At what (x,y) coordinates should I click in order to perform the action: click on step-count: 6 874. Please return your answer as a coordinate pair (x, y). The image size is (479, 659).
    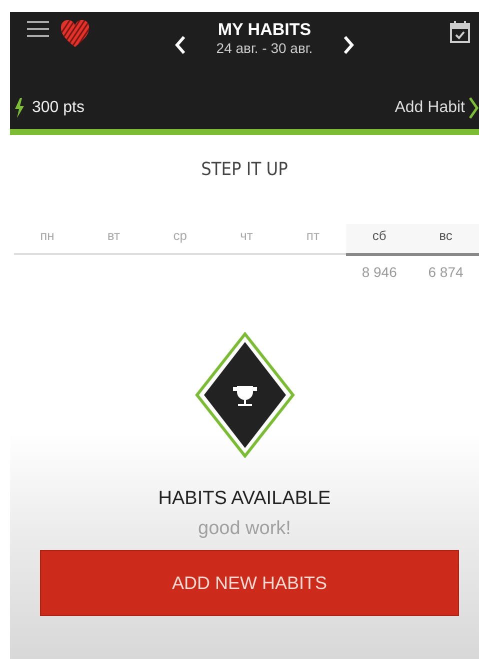
    Looking at the image, I should click on (446, 272).